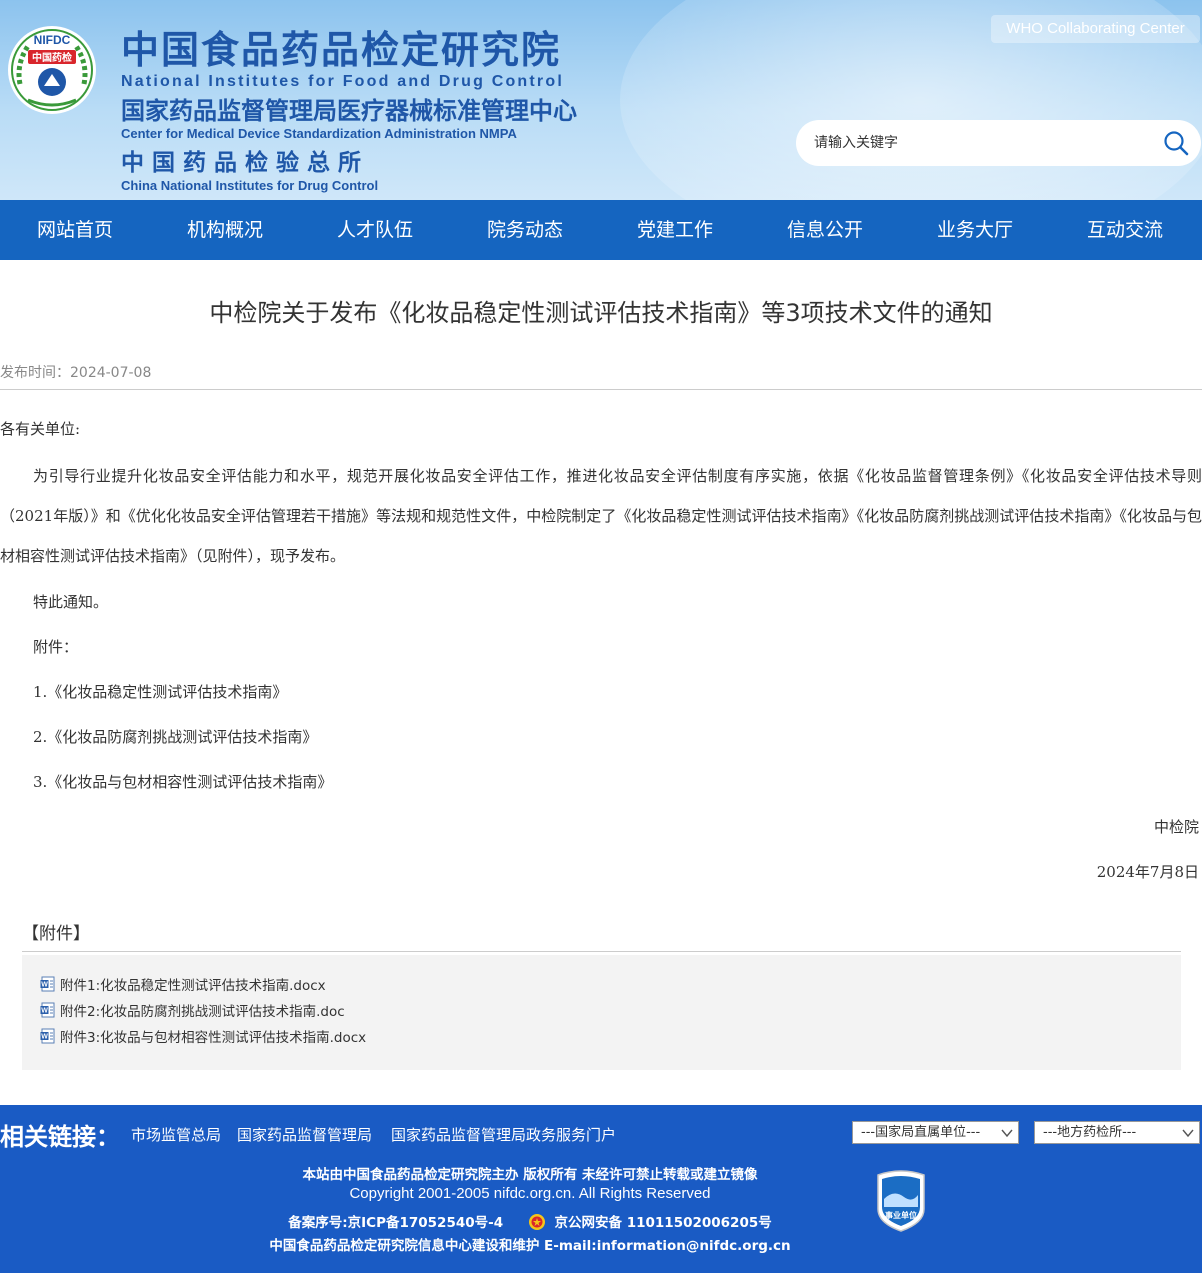 This screenshot has height=1273, width=1202. I want to click on attachment-list-item: 1.《化妆品稳定性测试评估技术指南》, so click(160, 692).